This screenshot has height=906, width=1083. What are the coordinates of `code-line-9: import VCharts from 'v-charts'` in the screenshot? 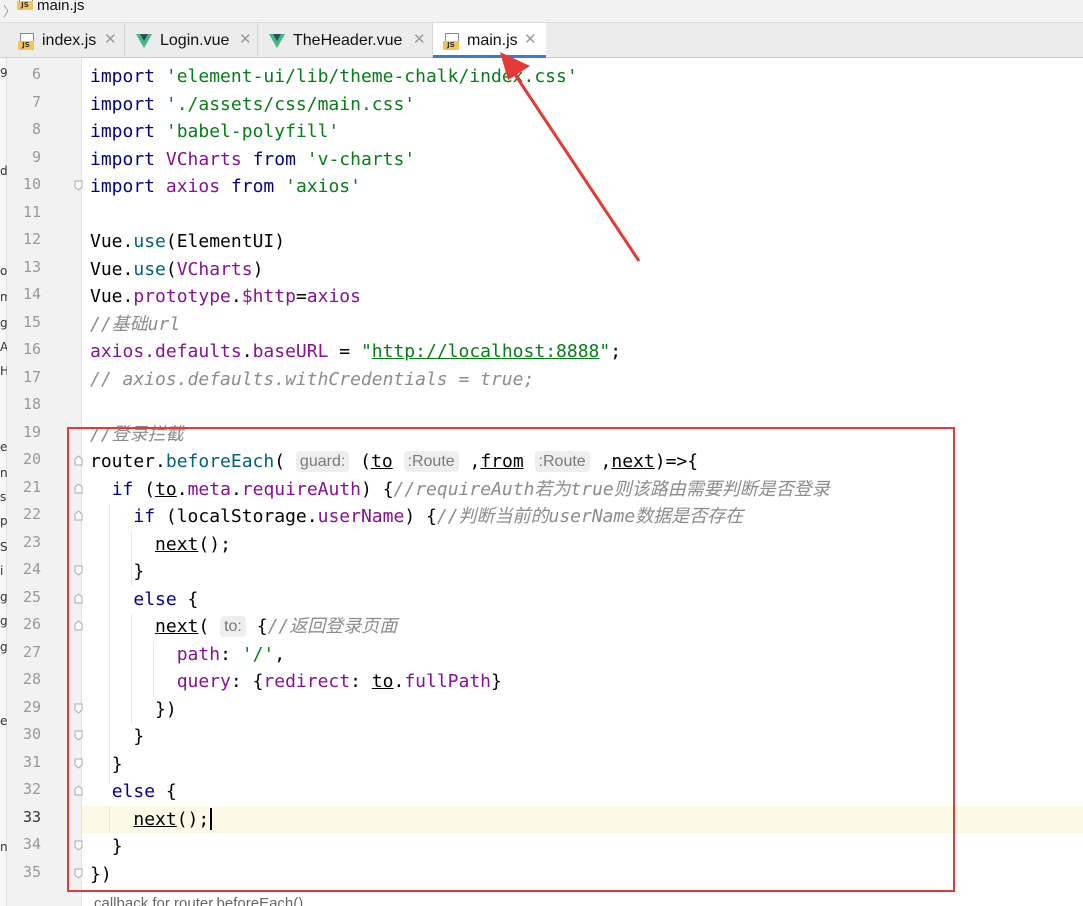 It's located at (253, 159).